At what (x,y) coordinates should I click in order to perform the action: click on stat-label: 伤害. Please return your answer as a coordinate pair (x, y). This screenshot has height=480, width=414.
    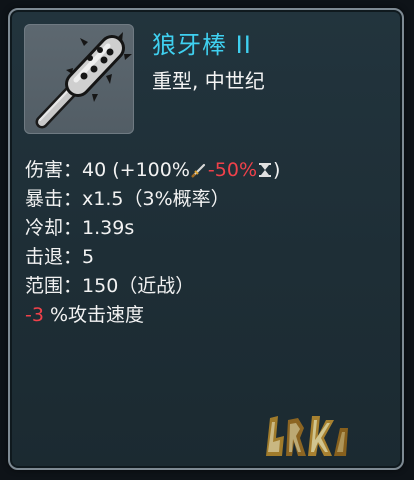
    Looking at the image, I should click on (44, 170).